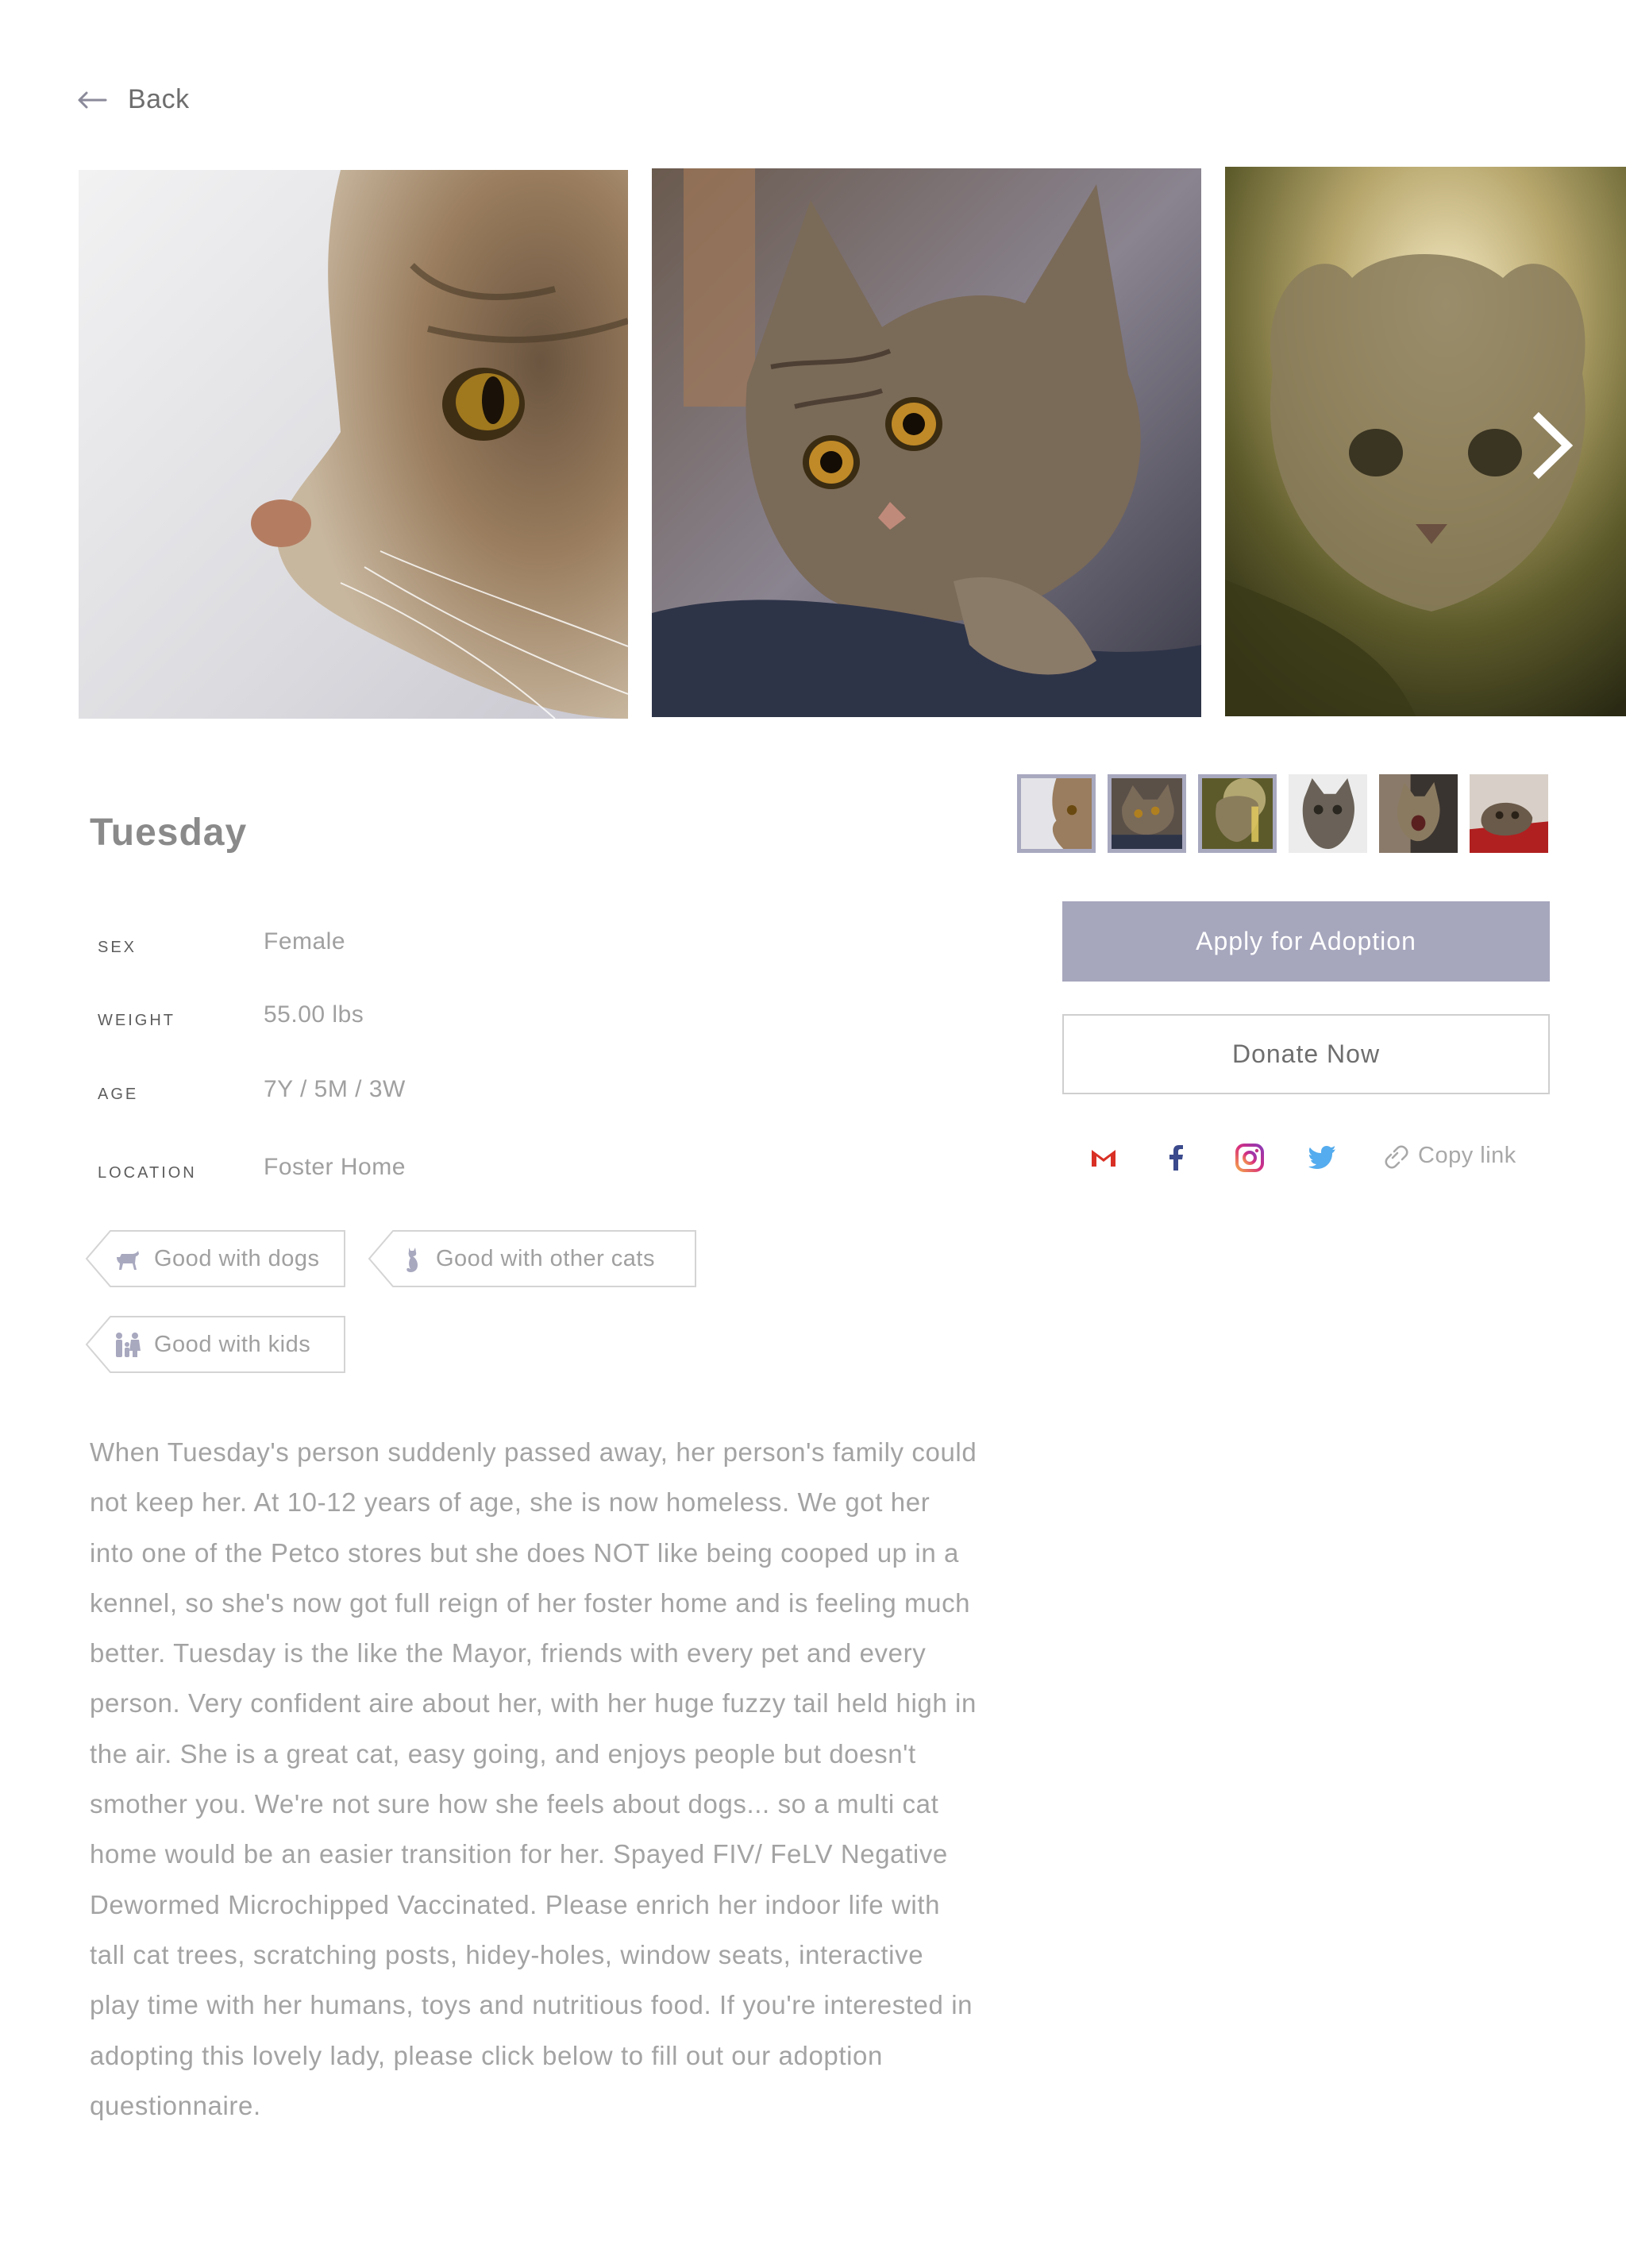  Describe the element at coordinates (305, 941) in the screenshot. I see `sex-value: Female` at that location.